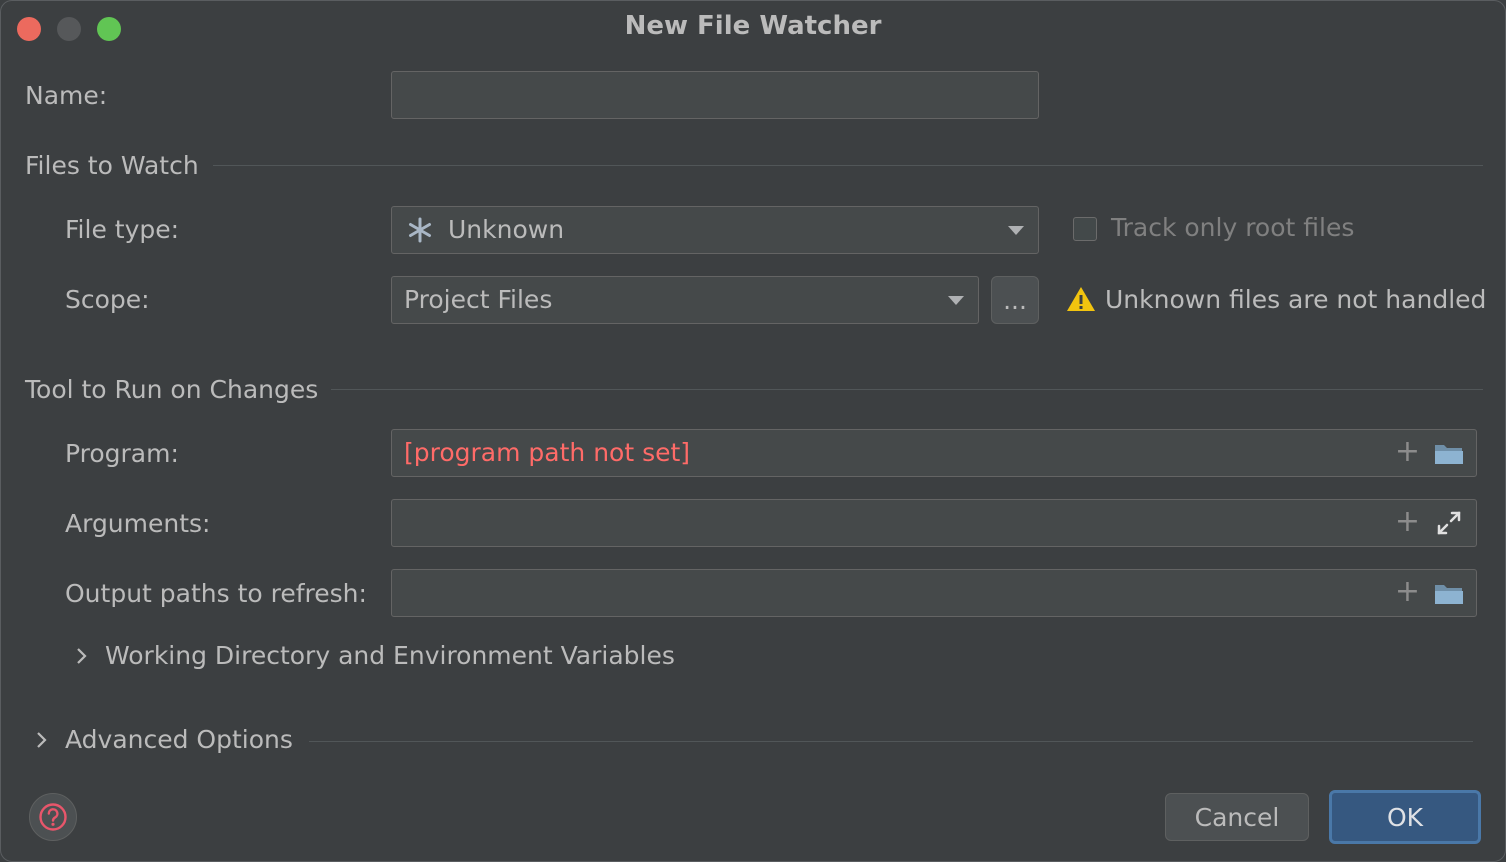 The width and height of the screenshot is (1506, 862). What do you see at coordinates (506, 229) in the screenshot?
I see `file-type-value: Unknown` at bounding box center [506, 229].